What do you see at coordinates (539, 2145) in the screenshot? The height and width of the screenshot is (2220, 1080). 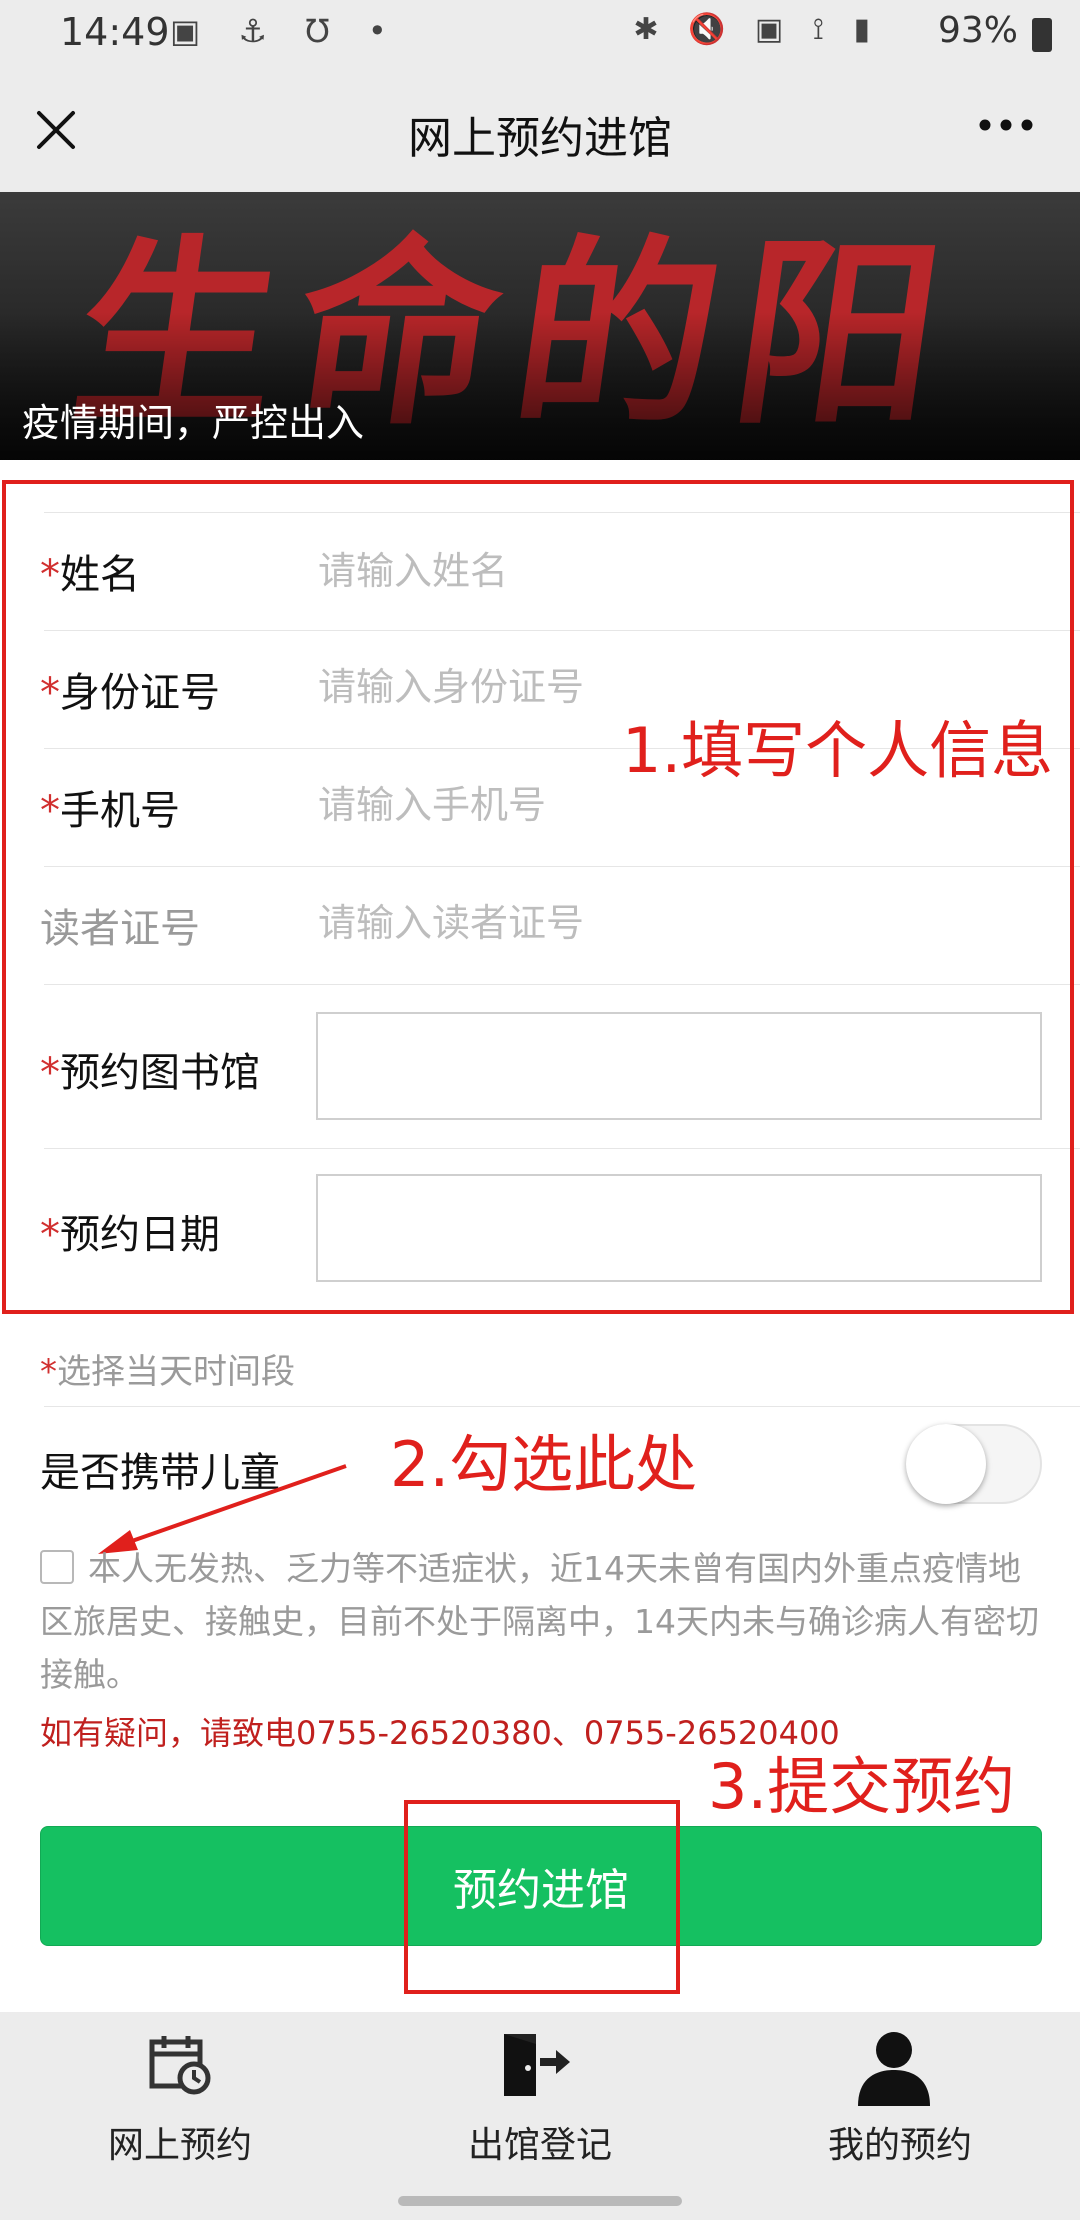 I see `nav-label-exit-registration: 出馆登记` at bounding box center [539, 2145].